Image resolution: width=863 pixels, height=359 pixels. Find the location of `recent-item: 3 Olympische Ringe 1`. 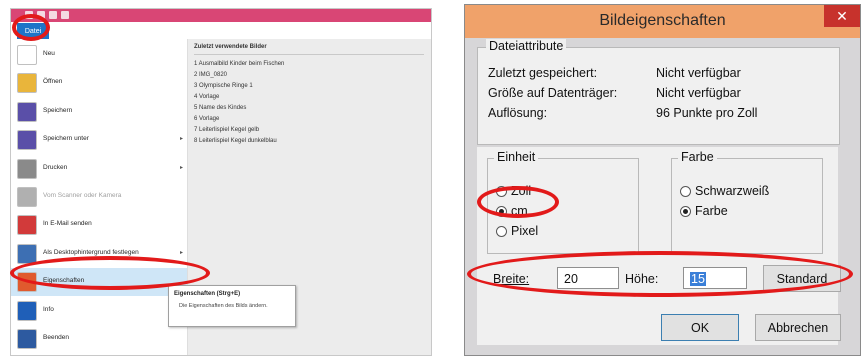

recent-item: 3 Olympische Ringe 1 is located at coordinates (223, 86).